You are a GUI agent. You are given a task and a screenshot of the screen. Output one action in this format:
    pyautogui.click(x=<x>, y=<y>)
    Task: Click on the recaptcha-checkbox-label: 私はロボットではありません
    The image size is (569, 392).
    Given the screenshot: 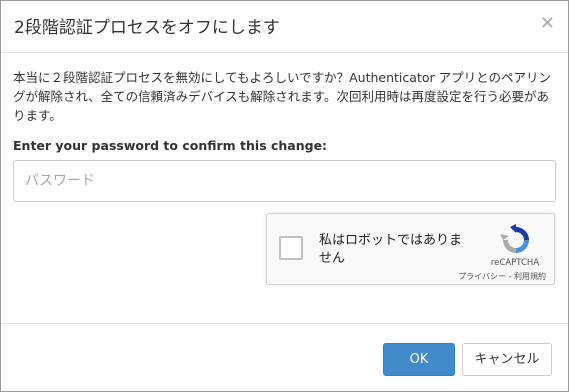 What is the action you would take?
    pyautogui.click(x=391, y=249)
    